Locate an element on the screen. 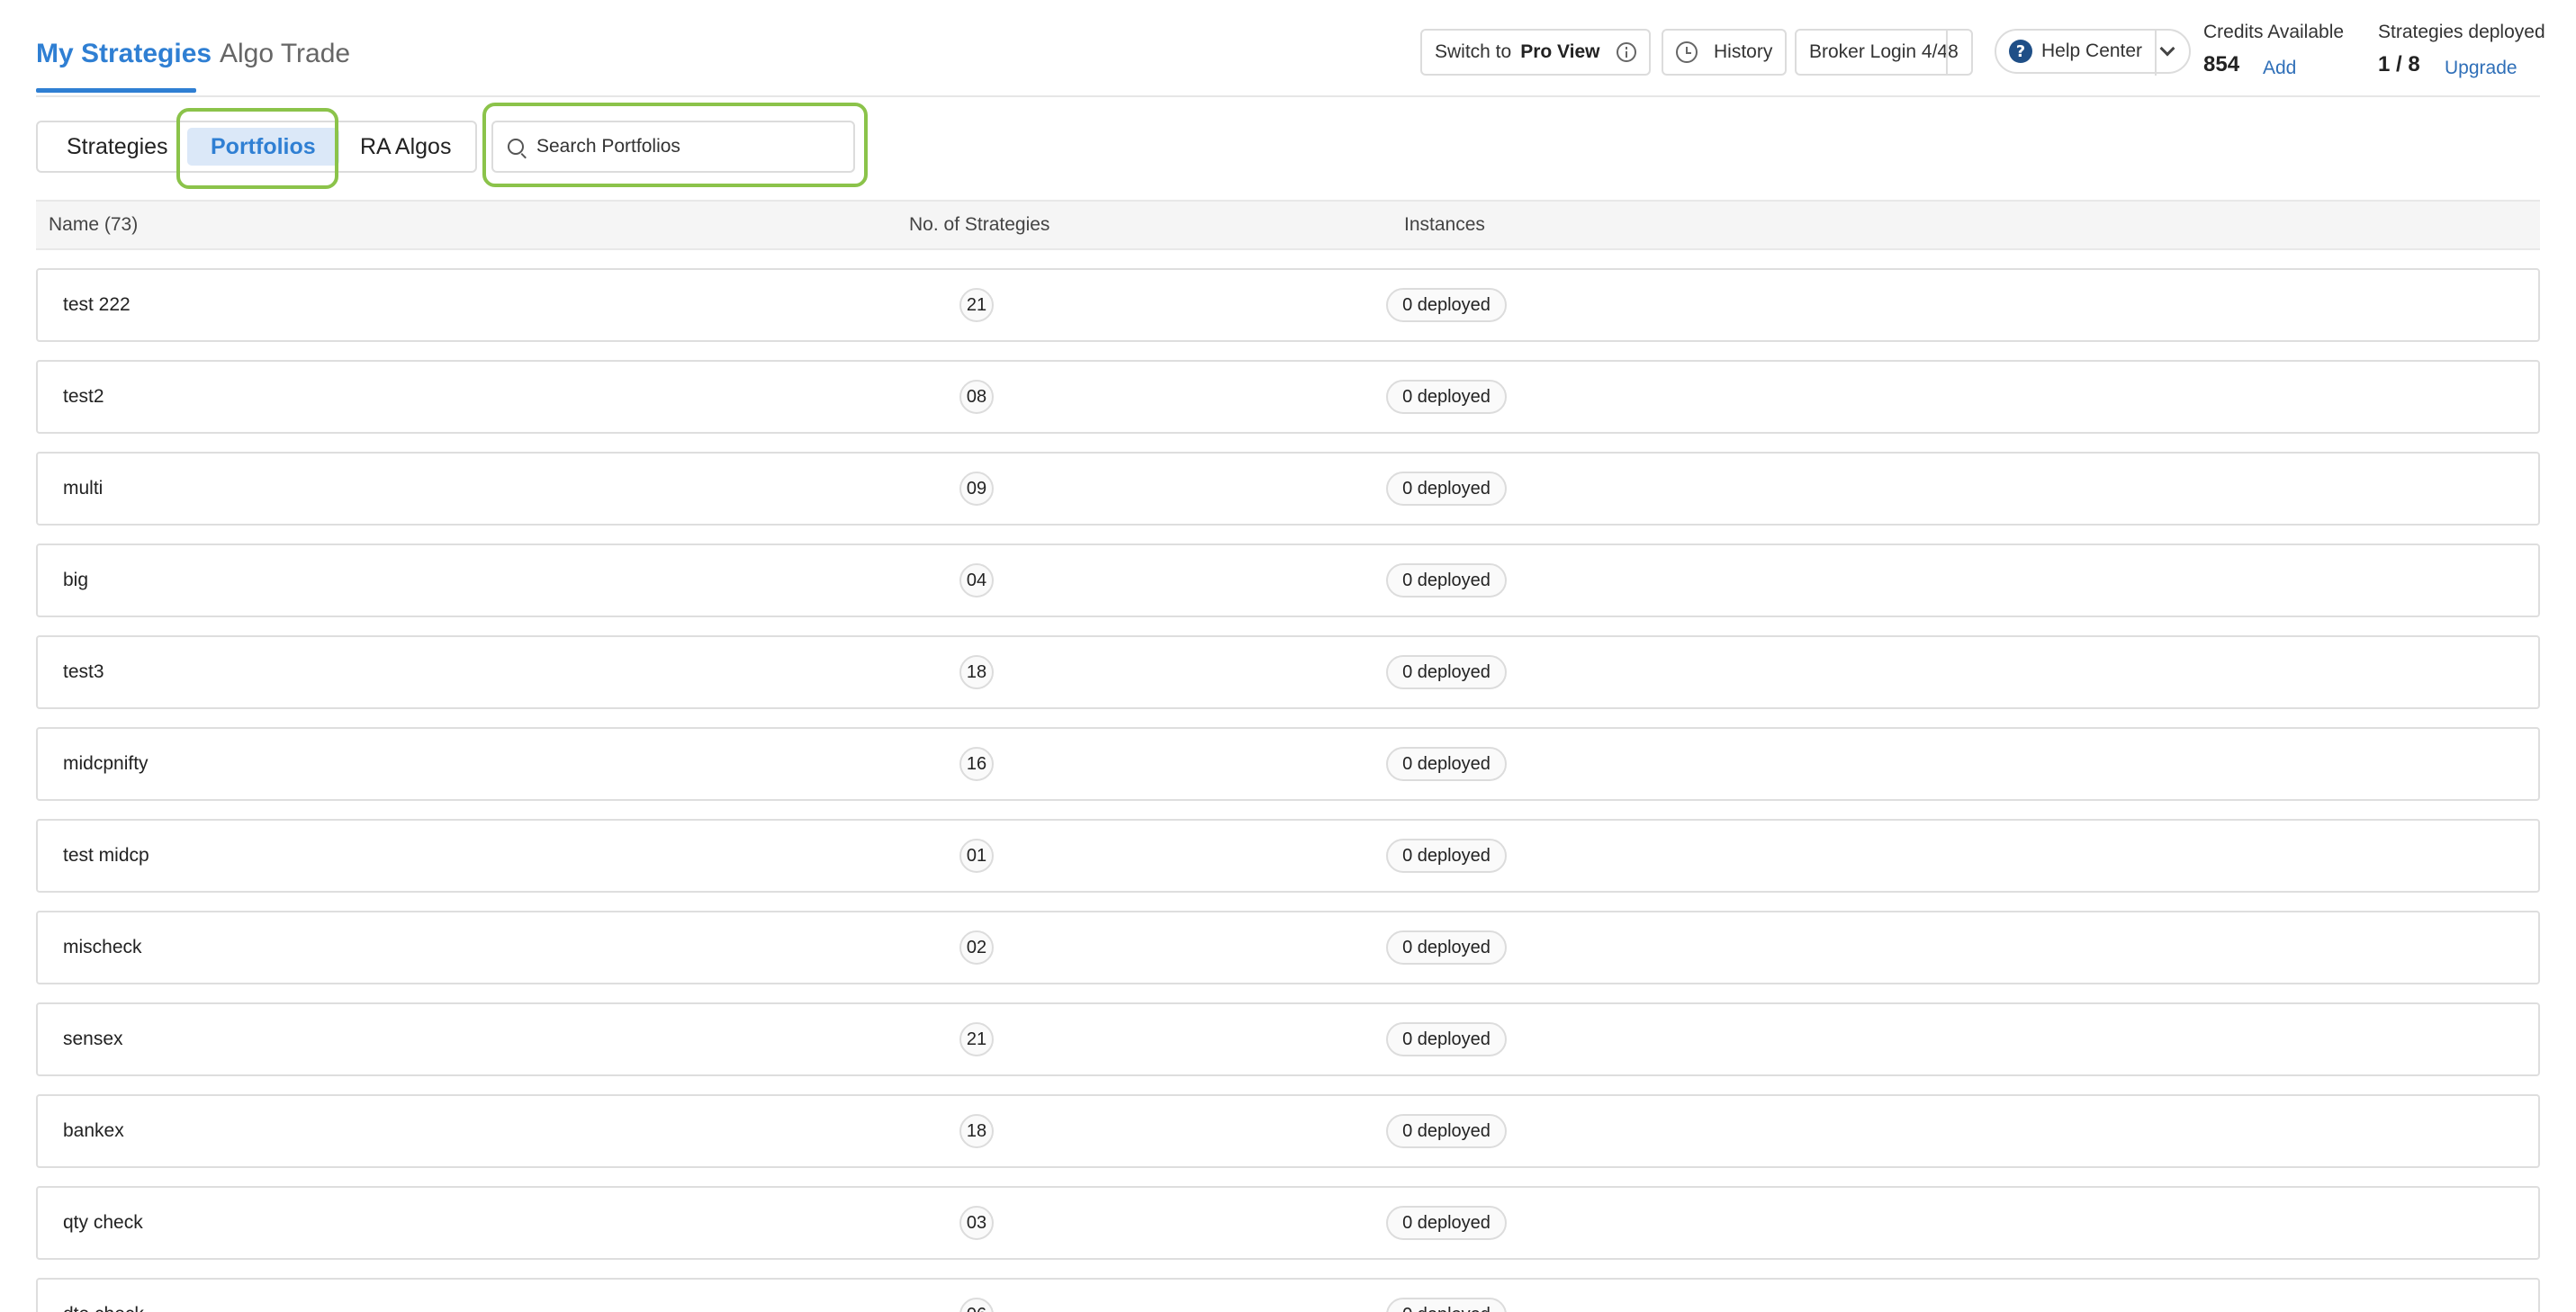  table-row: midcpnifty 16 0 deployed is located at coordinates (1288, 764).